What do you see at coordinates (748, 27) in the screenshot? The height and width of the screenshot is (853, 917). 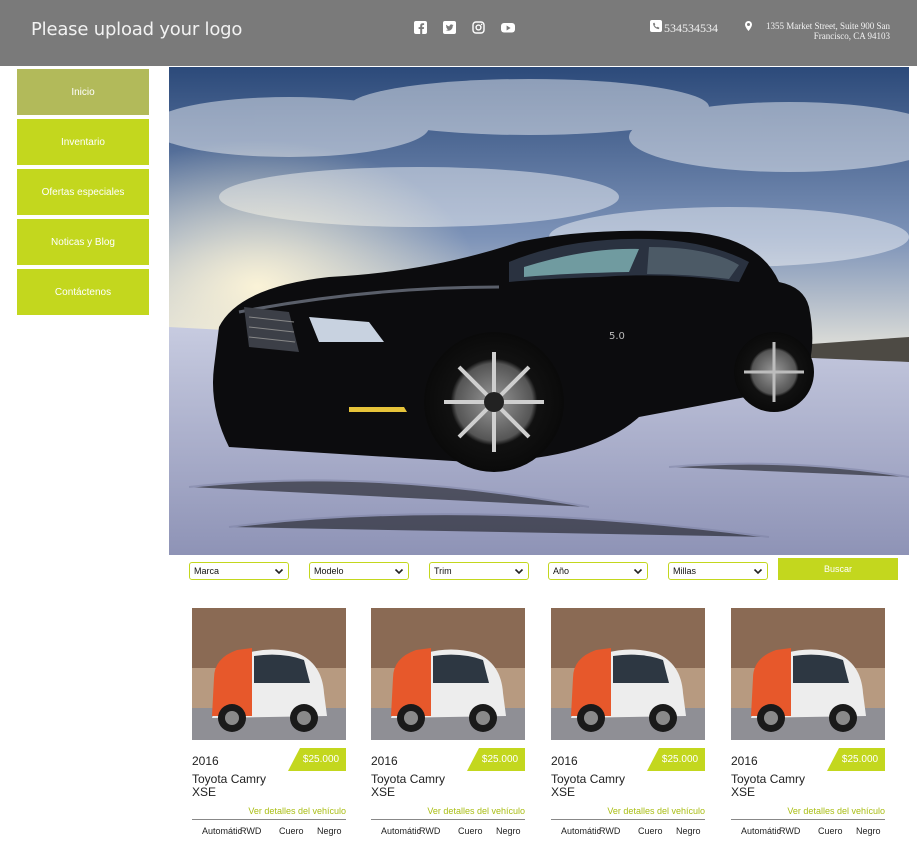 I see `map-pin-icon` at bounding box center [748, 27].